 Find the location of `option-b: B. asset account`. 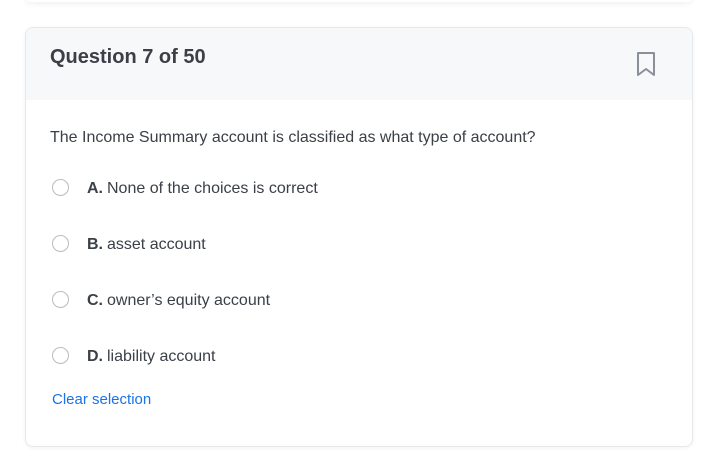

option-b: B. asset account is located at coordinates (252, 245).